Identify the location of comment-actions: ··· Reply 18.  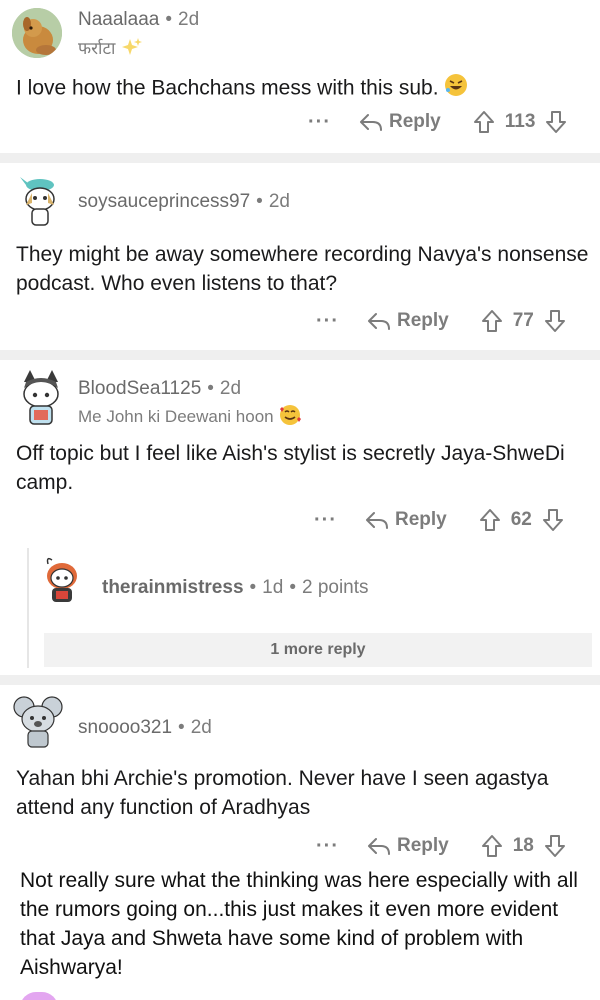
(441, 846).